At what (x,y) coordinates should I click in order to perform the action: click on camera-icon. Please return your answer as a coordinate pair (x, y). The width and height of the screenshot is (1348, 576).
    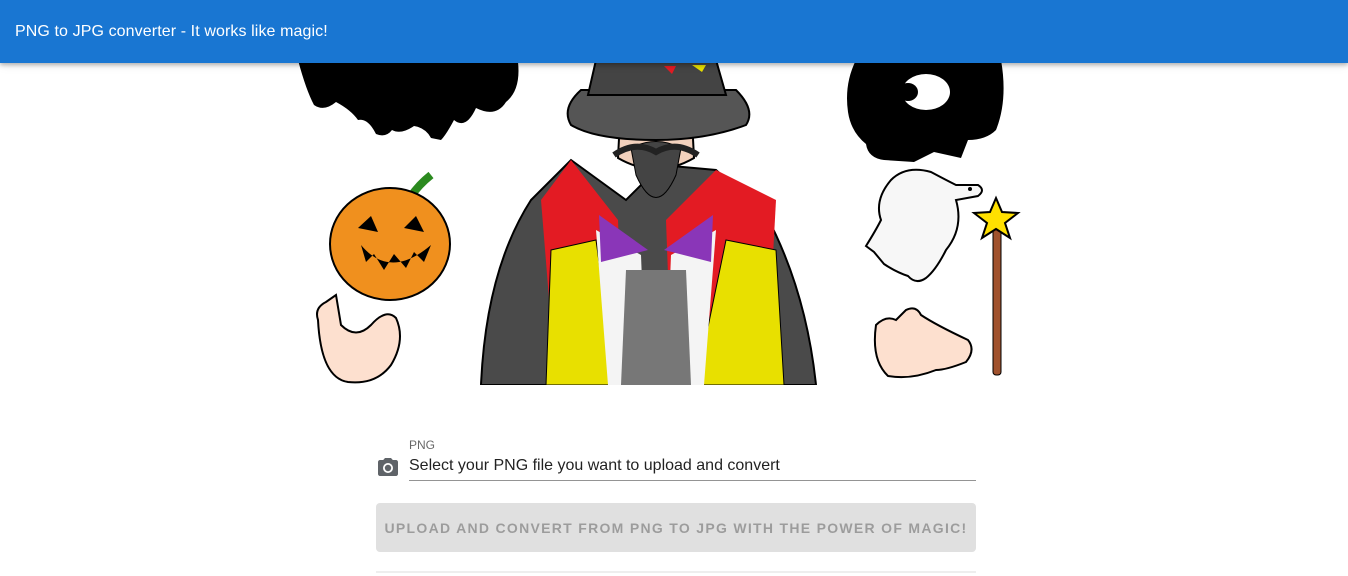
    Looking at the image, I should click on (388, 468).